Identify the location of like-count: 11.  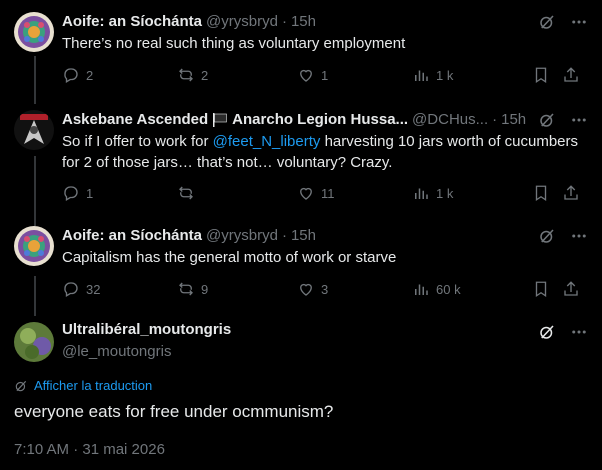
(328, 193).